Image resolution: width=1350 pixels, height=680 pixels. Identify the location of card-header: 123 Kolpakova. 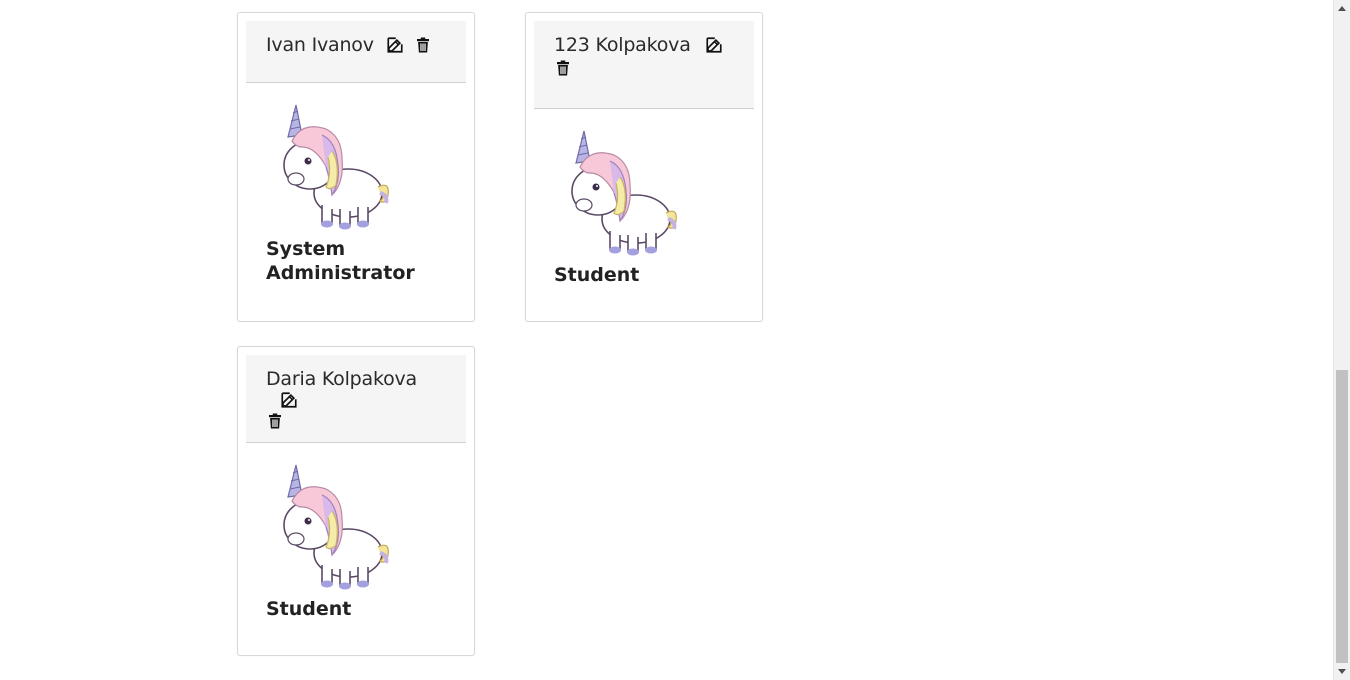
(644, 65).